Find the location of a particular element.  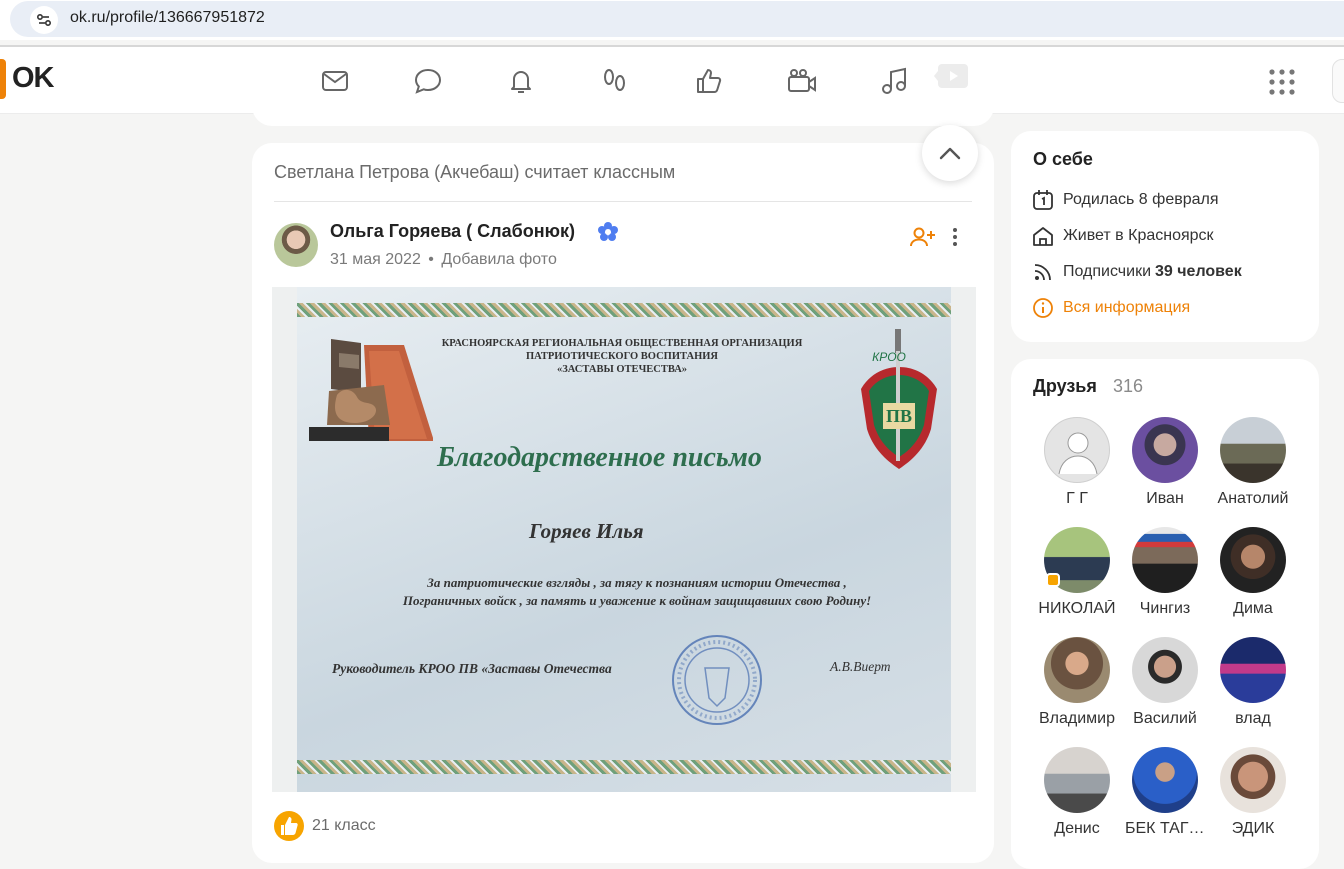

friend-name: НИКОЛАЙ is located at coordinates (1077, 609).